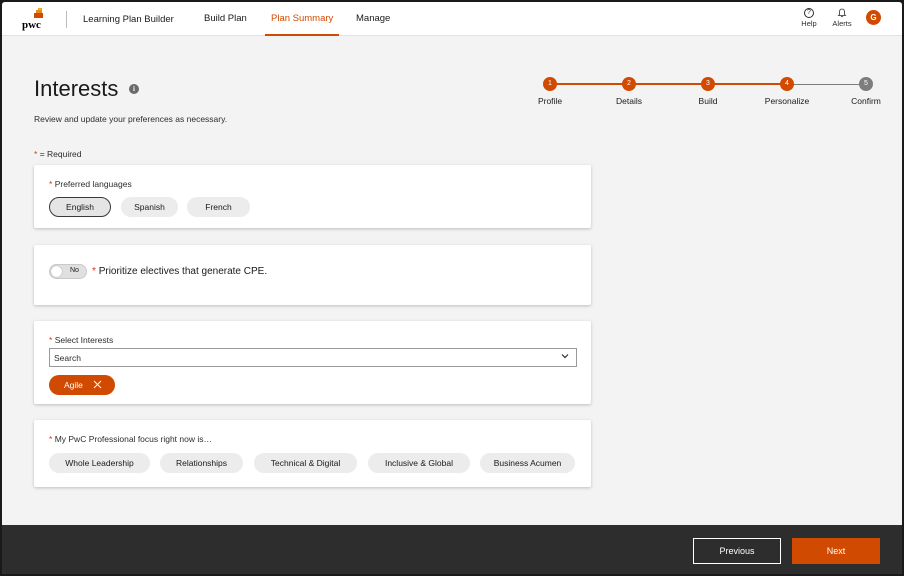 This screenshot has width=904, height=576. Describe the element at coordinates (31, 25) in the screenshot. I see `logo-text: pwc` at that location.